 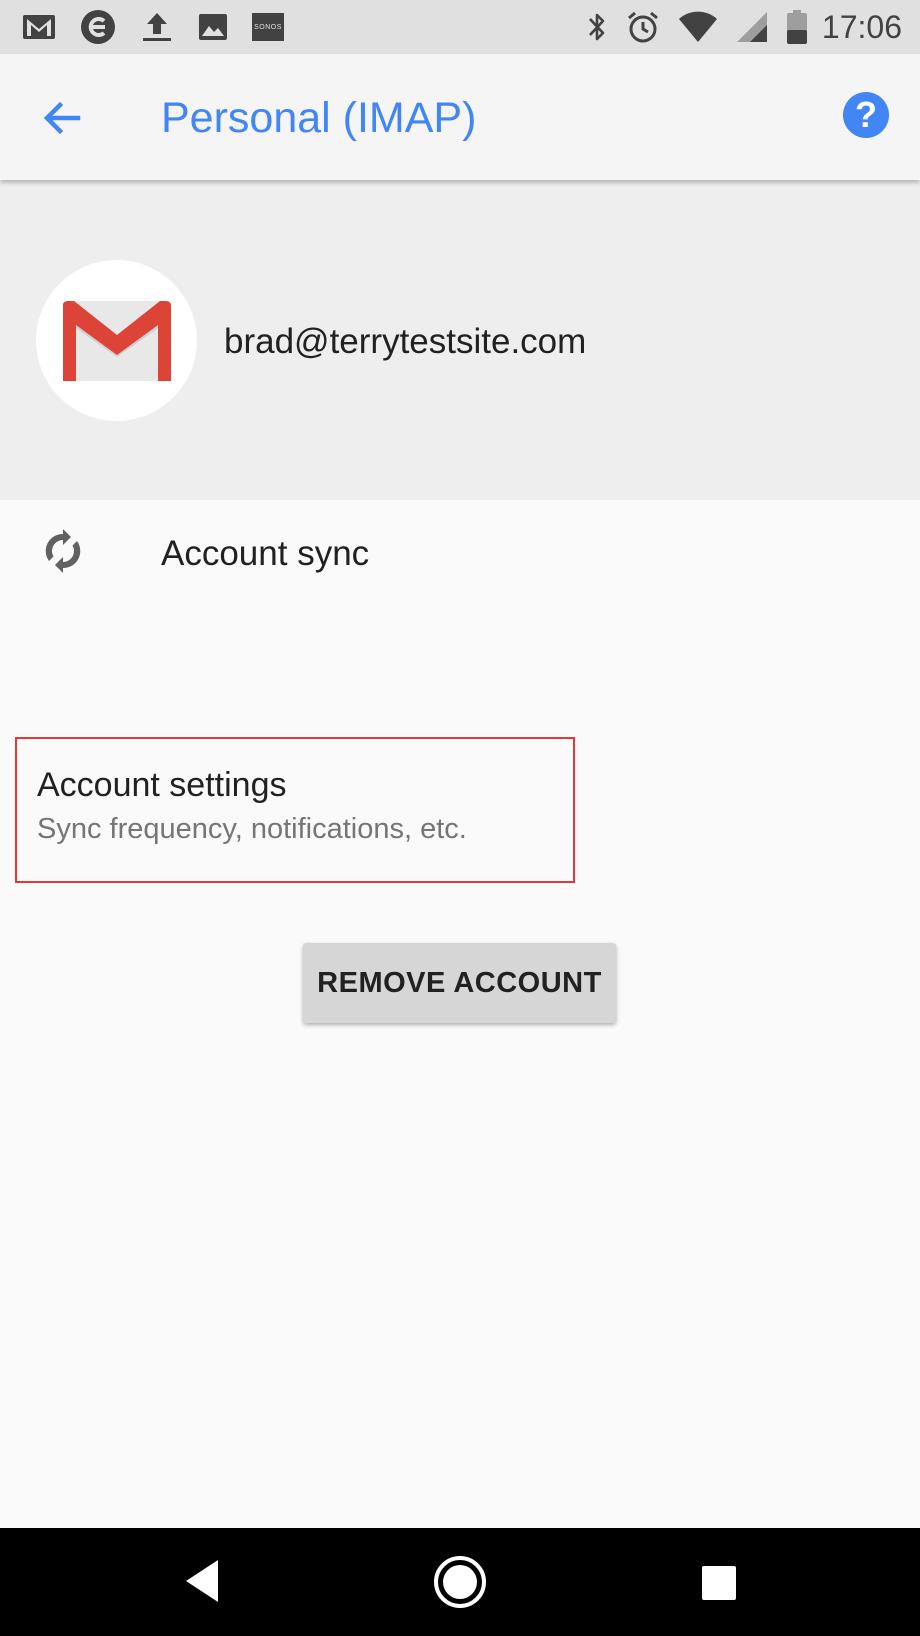 What do you see at coordinates (697, 26) in the screenshot?
I see `wifi-icon` at bounding box center [697, 26].